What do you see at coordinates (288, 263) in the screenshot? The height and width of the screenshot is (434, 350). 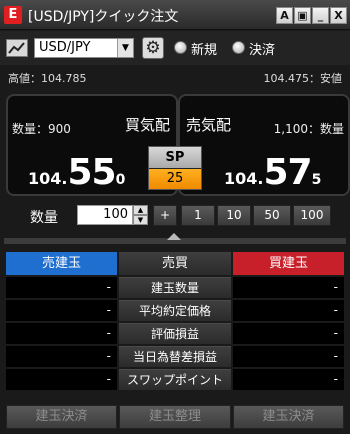 I see `buy-position-header: 買建玉` at bounding box center [288, 263].